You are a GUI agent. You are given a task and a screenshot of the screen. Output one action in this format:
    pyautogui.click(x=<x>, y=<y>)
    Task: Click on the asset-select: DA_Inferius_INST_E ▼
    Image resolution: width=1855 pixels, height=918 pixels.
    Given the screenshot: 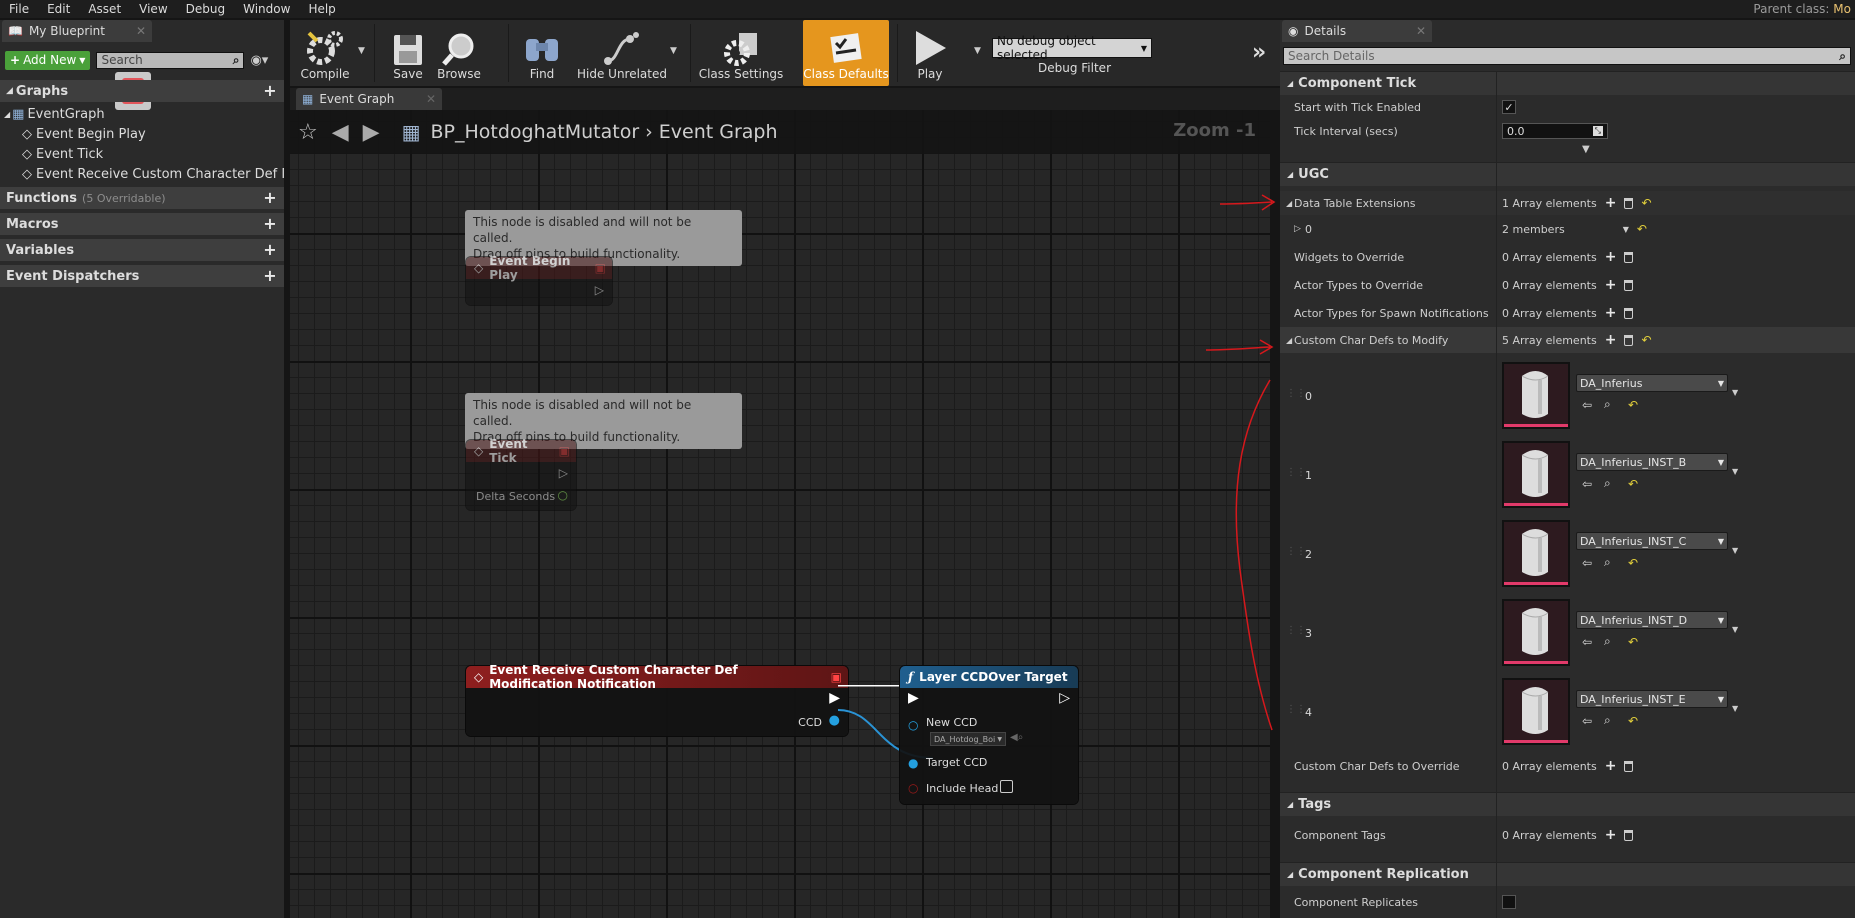 What is the action you would take?
    pyautogui.click(x=1652, y=699)
    